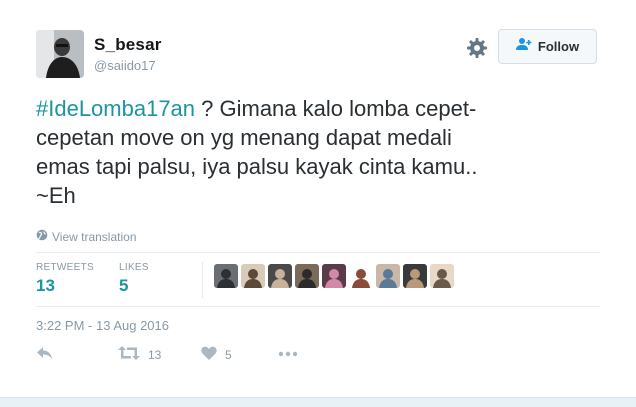 The height and width of the screenshot is (407, 636). Describe the element at coordinates (65, 267) in the screenshot. I see `retweets-label: RETWEETS` at that location.